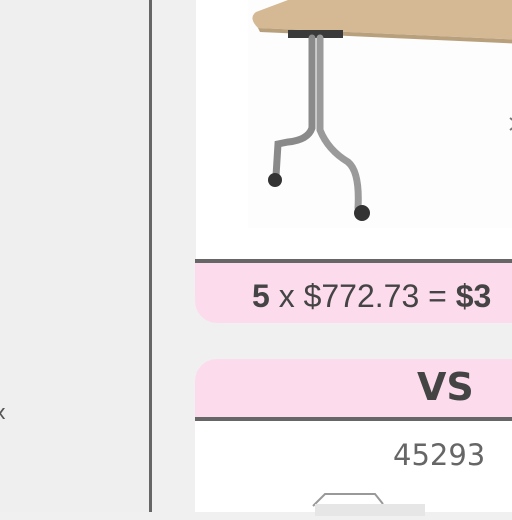  Describe the element at coordinates (437, 296) in the screenshot. I see `equals-sign: =` at that location.